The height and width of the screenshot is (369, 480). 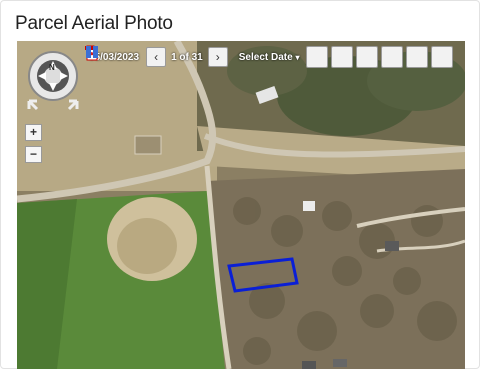 I want to click on select-date-dropdown: Select Date ▾, so click(x=267, y=57).